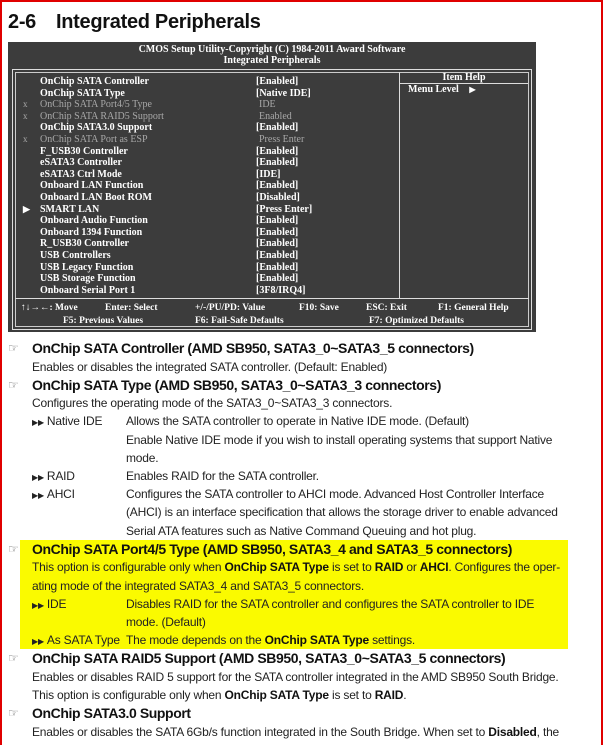 Image resolution: width=603 pixels, height=745 pixels. I want to click on bios-item-label: OnChip SATA3.0 Support, so click(96, 128).